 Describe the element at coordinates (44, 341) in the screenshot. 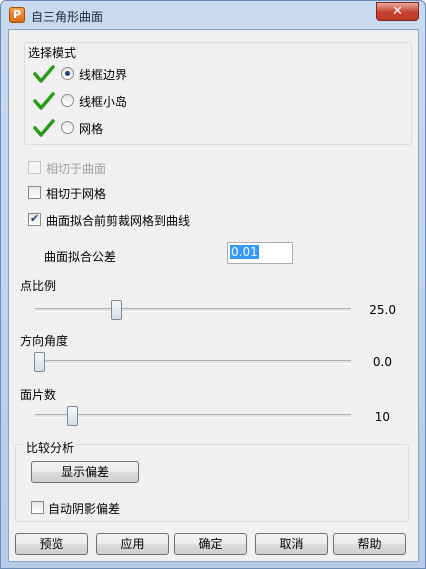

I see `direction-angle-label: 方向角度` at that location.